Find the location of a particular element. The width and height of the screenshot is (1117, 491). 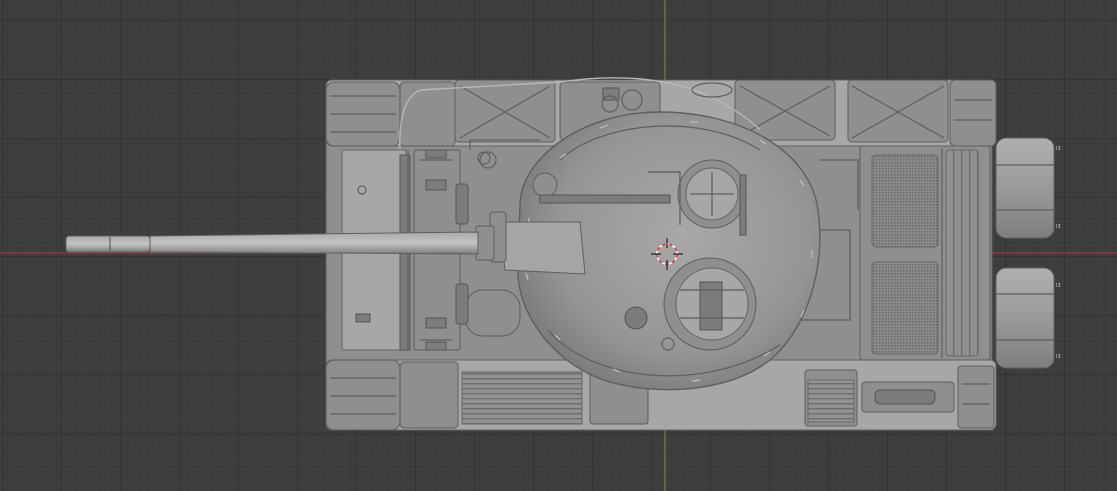

rear-fuel-drum-top: I3 I3 is located at coordinates (1028, 188).